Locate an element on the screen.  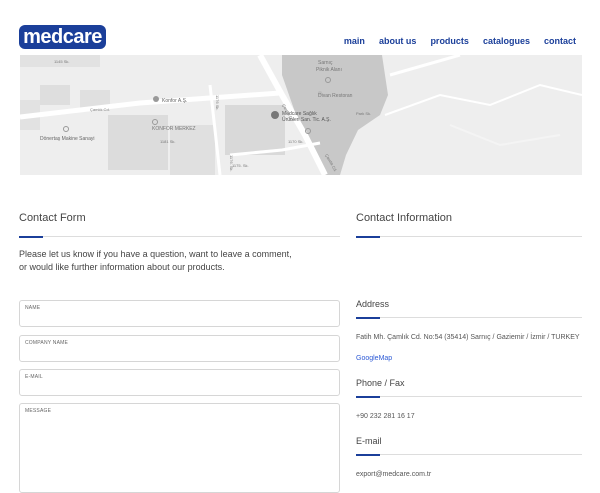
contact-info-divider is located at coordinates (469, 236).